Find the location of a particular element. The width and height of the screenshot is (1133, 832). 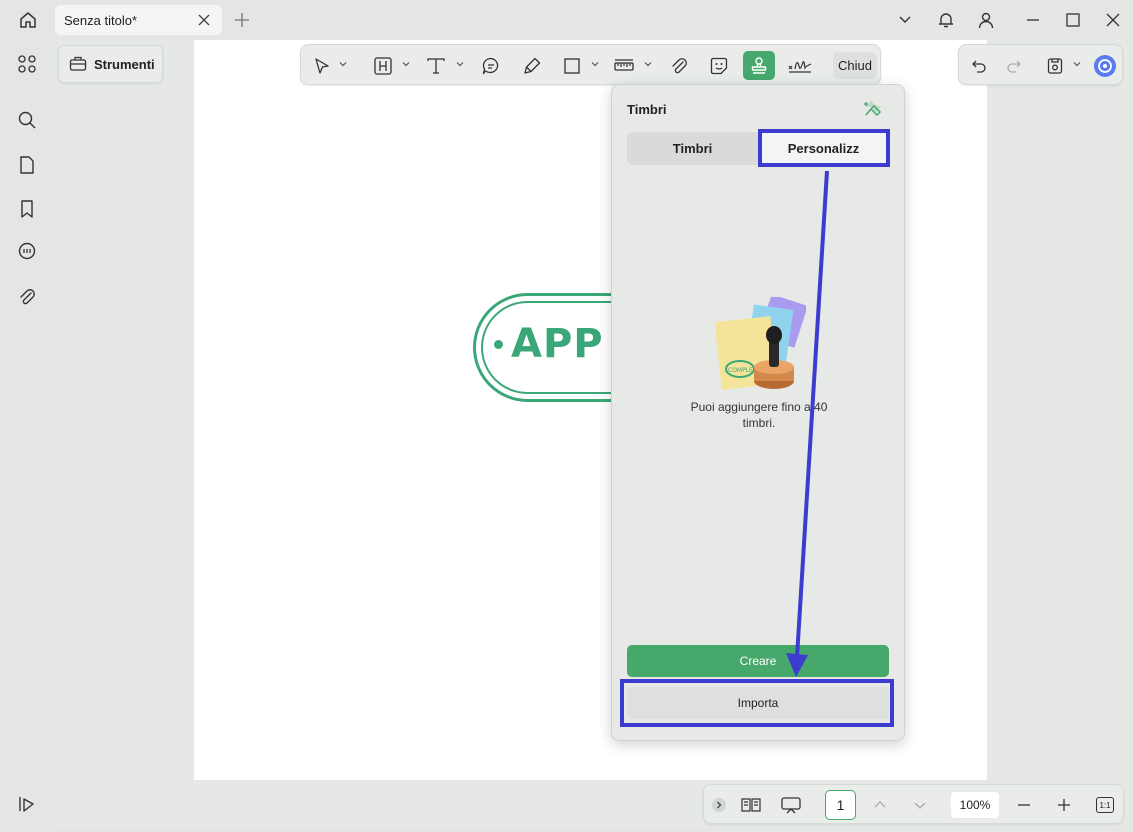

heading-icon is located at coordinates (383, 65).